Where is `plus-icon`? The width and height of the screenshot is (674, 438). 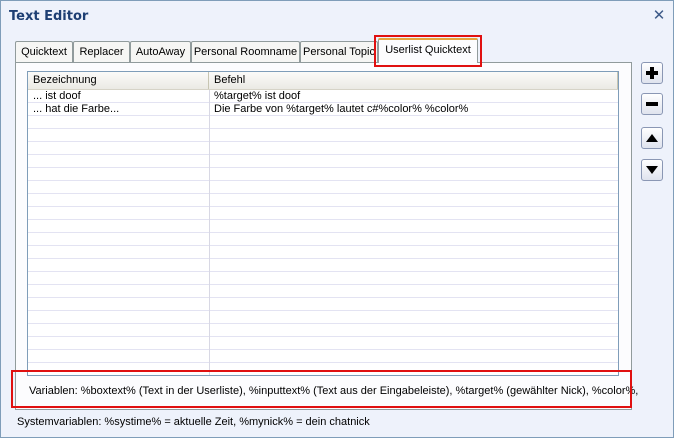 plus-icon is located at coordinates (652, 73).